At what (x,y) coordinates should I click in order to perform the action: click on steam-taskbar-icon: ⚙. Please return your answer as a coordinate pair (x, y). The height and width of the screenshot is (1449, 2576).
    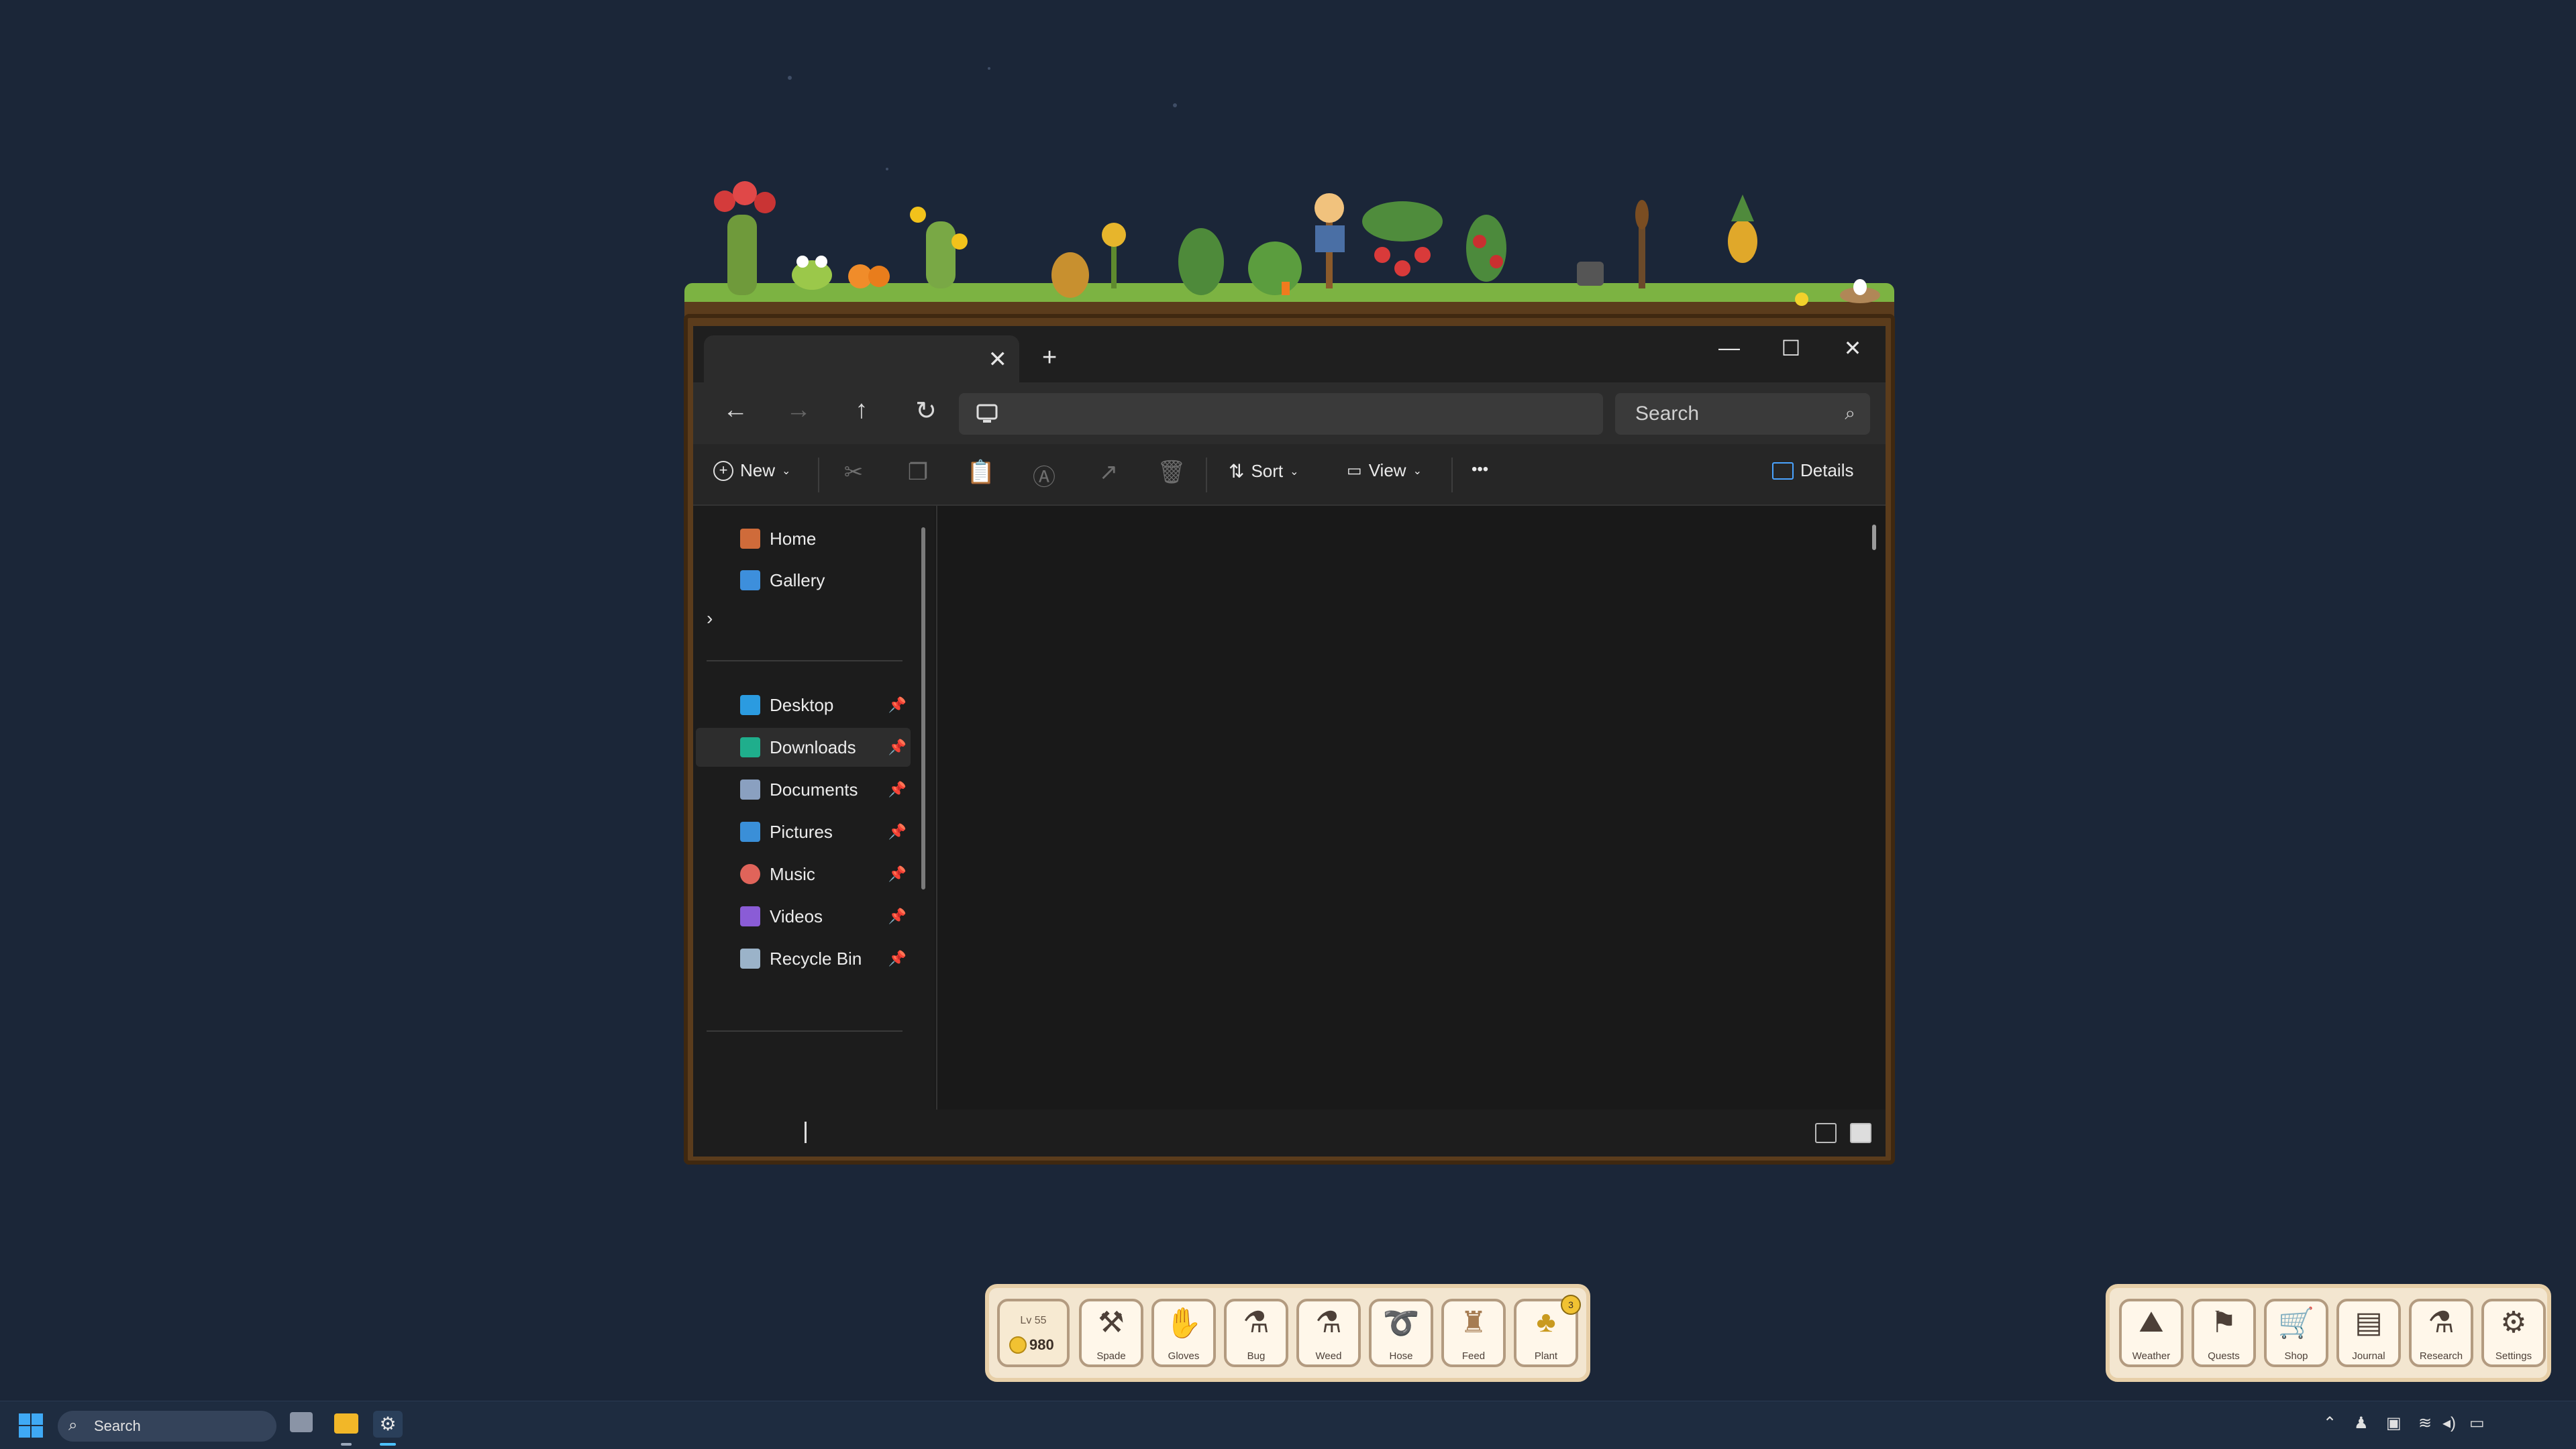
    Looking at the image, I should click on (388, 1424).